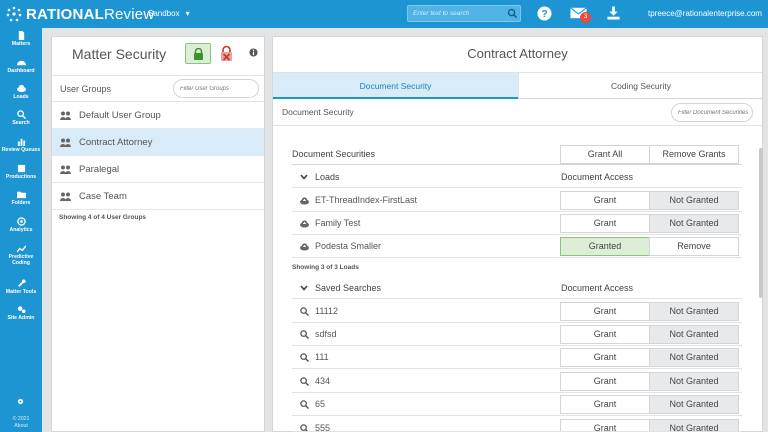 This screenshot has width=768, height=432. I want to click on load-label: ET-ThreadIndex-FirstLast, so click(366, 200).